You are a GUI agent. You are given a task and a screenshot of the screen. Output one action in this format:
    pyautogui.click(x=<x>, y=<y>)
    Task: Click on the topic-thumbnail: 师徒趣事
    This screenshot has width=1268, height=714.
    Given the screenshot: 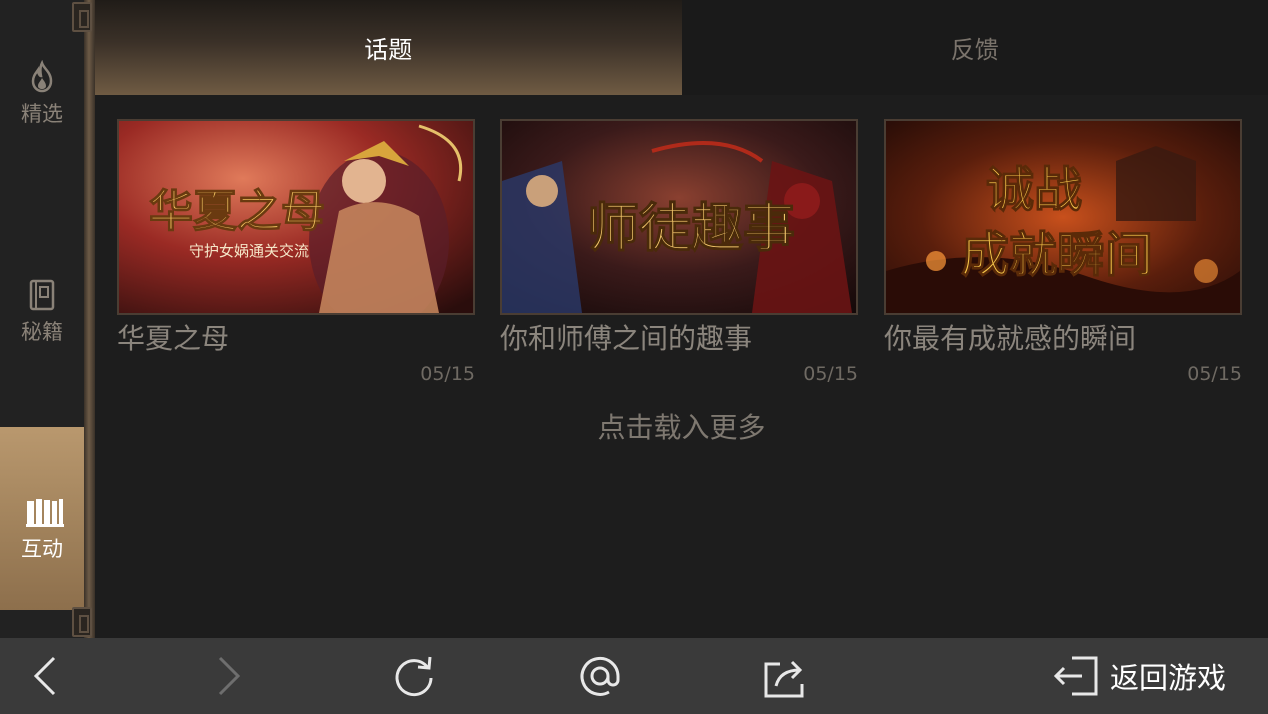 What is the action you would take?
    pyautogui.click(x=679, y=217)
    